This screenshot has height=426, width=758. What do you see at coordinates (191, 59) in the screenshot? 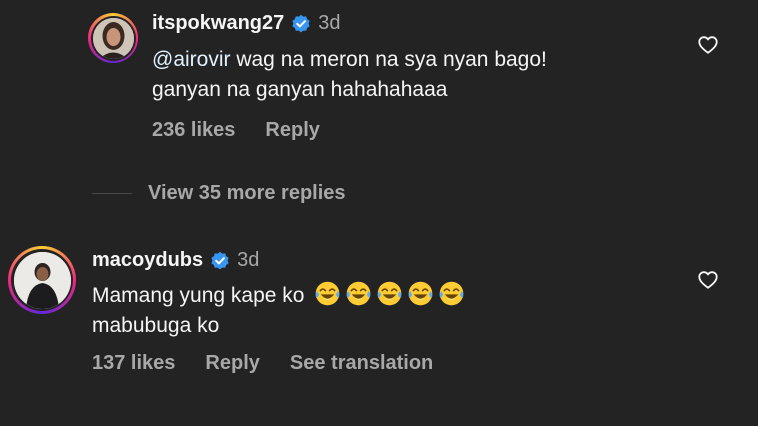
I see `mention-link: @airovir` at bounding box center [191, 59].